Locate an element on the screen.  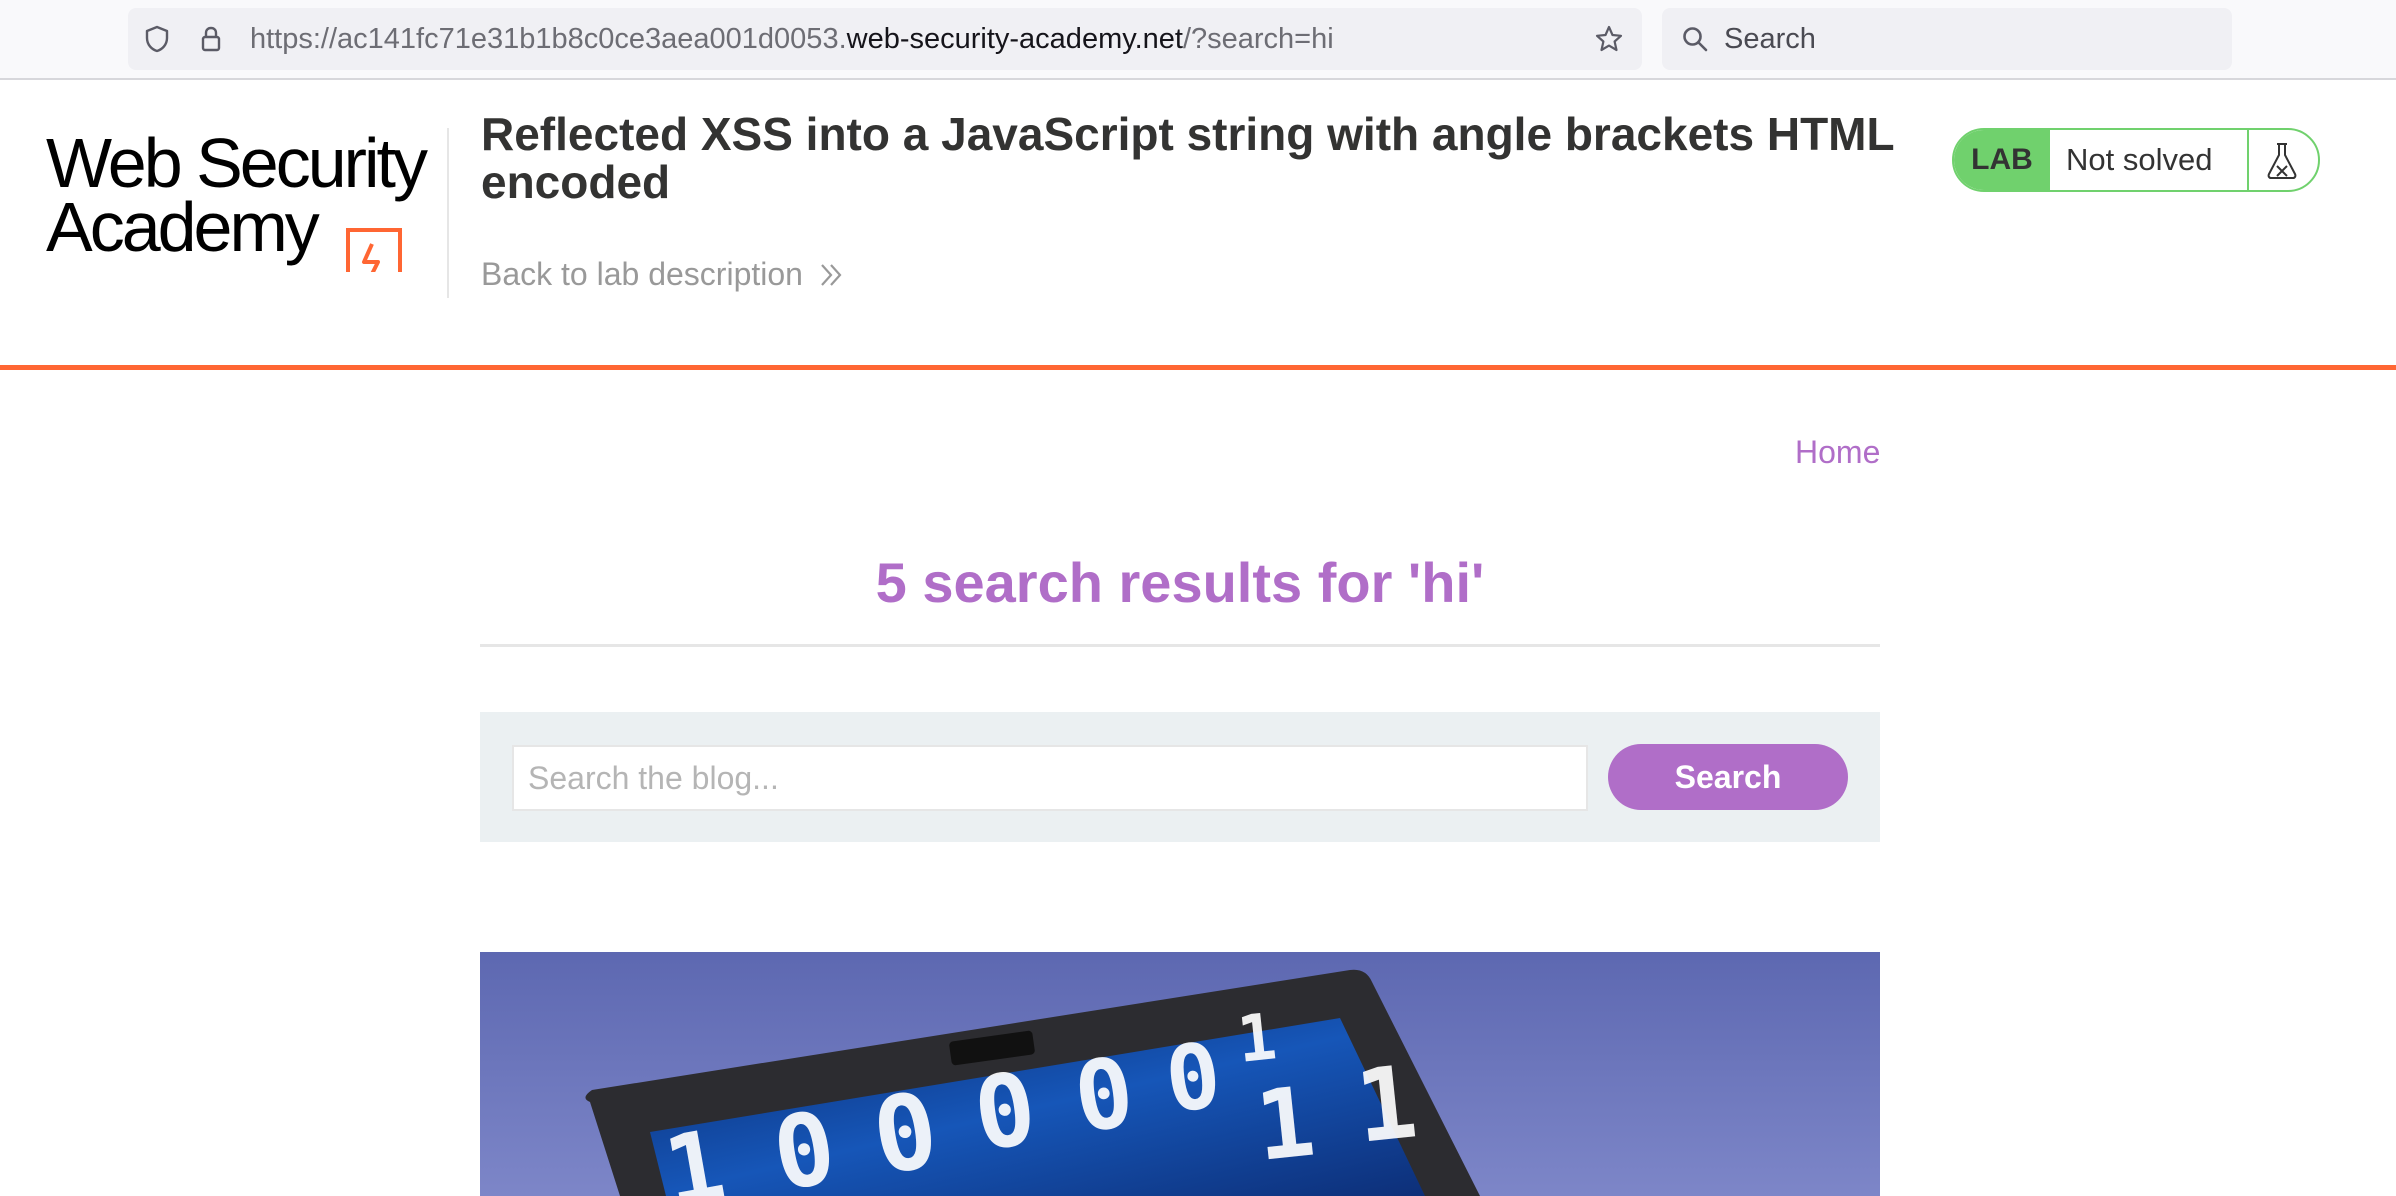
blog-post-image: 1 1 0 0 0 0 0 1 1 is located at coordinates (1180, 1074).